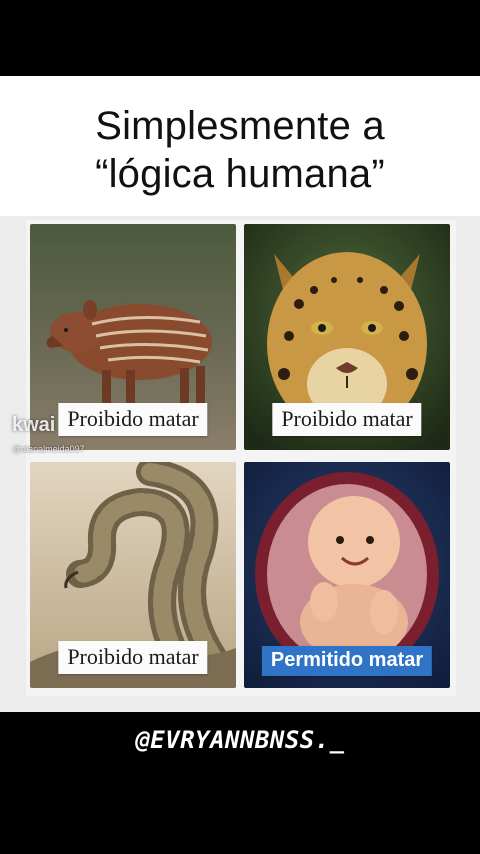 This screenshot has height=854, width=480. I want to click on tile-baby: Permitido matar, so click(347, 575).